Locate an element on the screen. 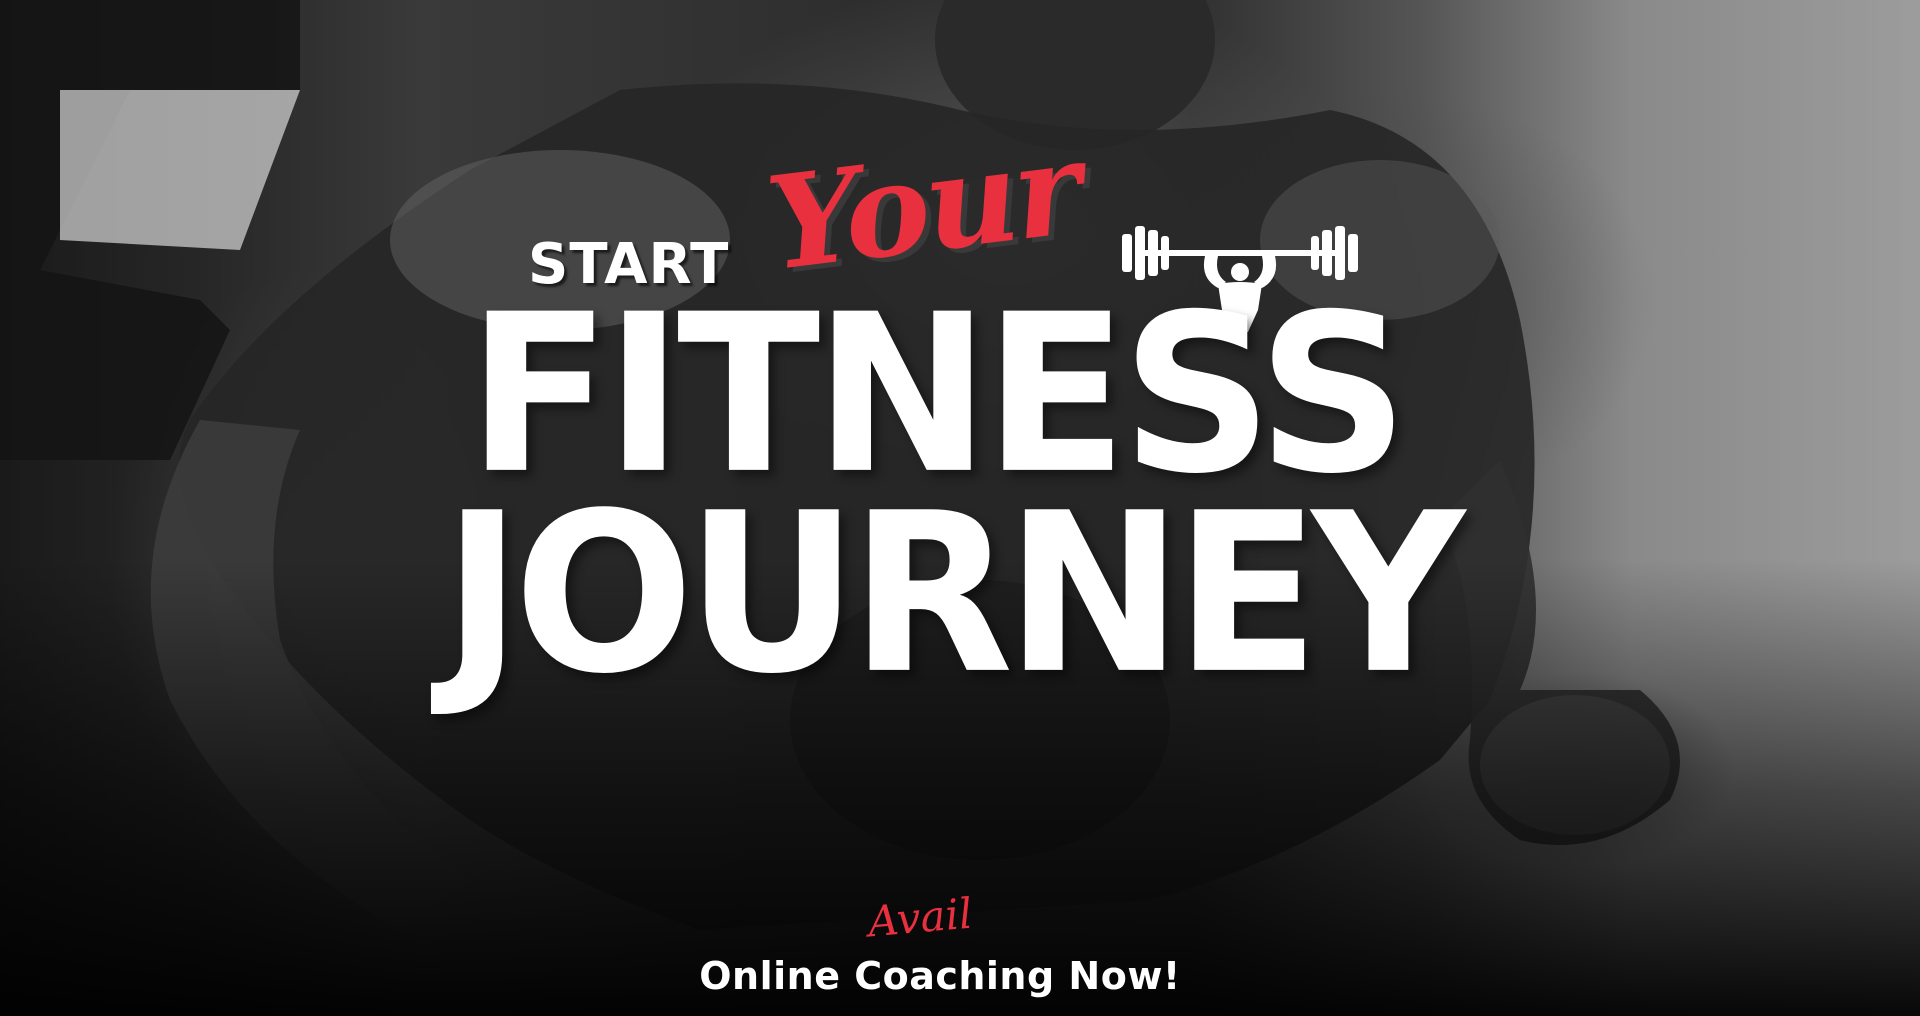 The height and width of the screenshot is (1016, 1920). cta-text: Online Coaching Now! is located at coordinates (940, 976).